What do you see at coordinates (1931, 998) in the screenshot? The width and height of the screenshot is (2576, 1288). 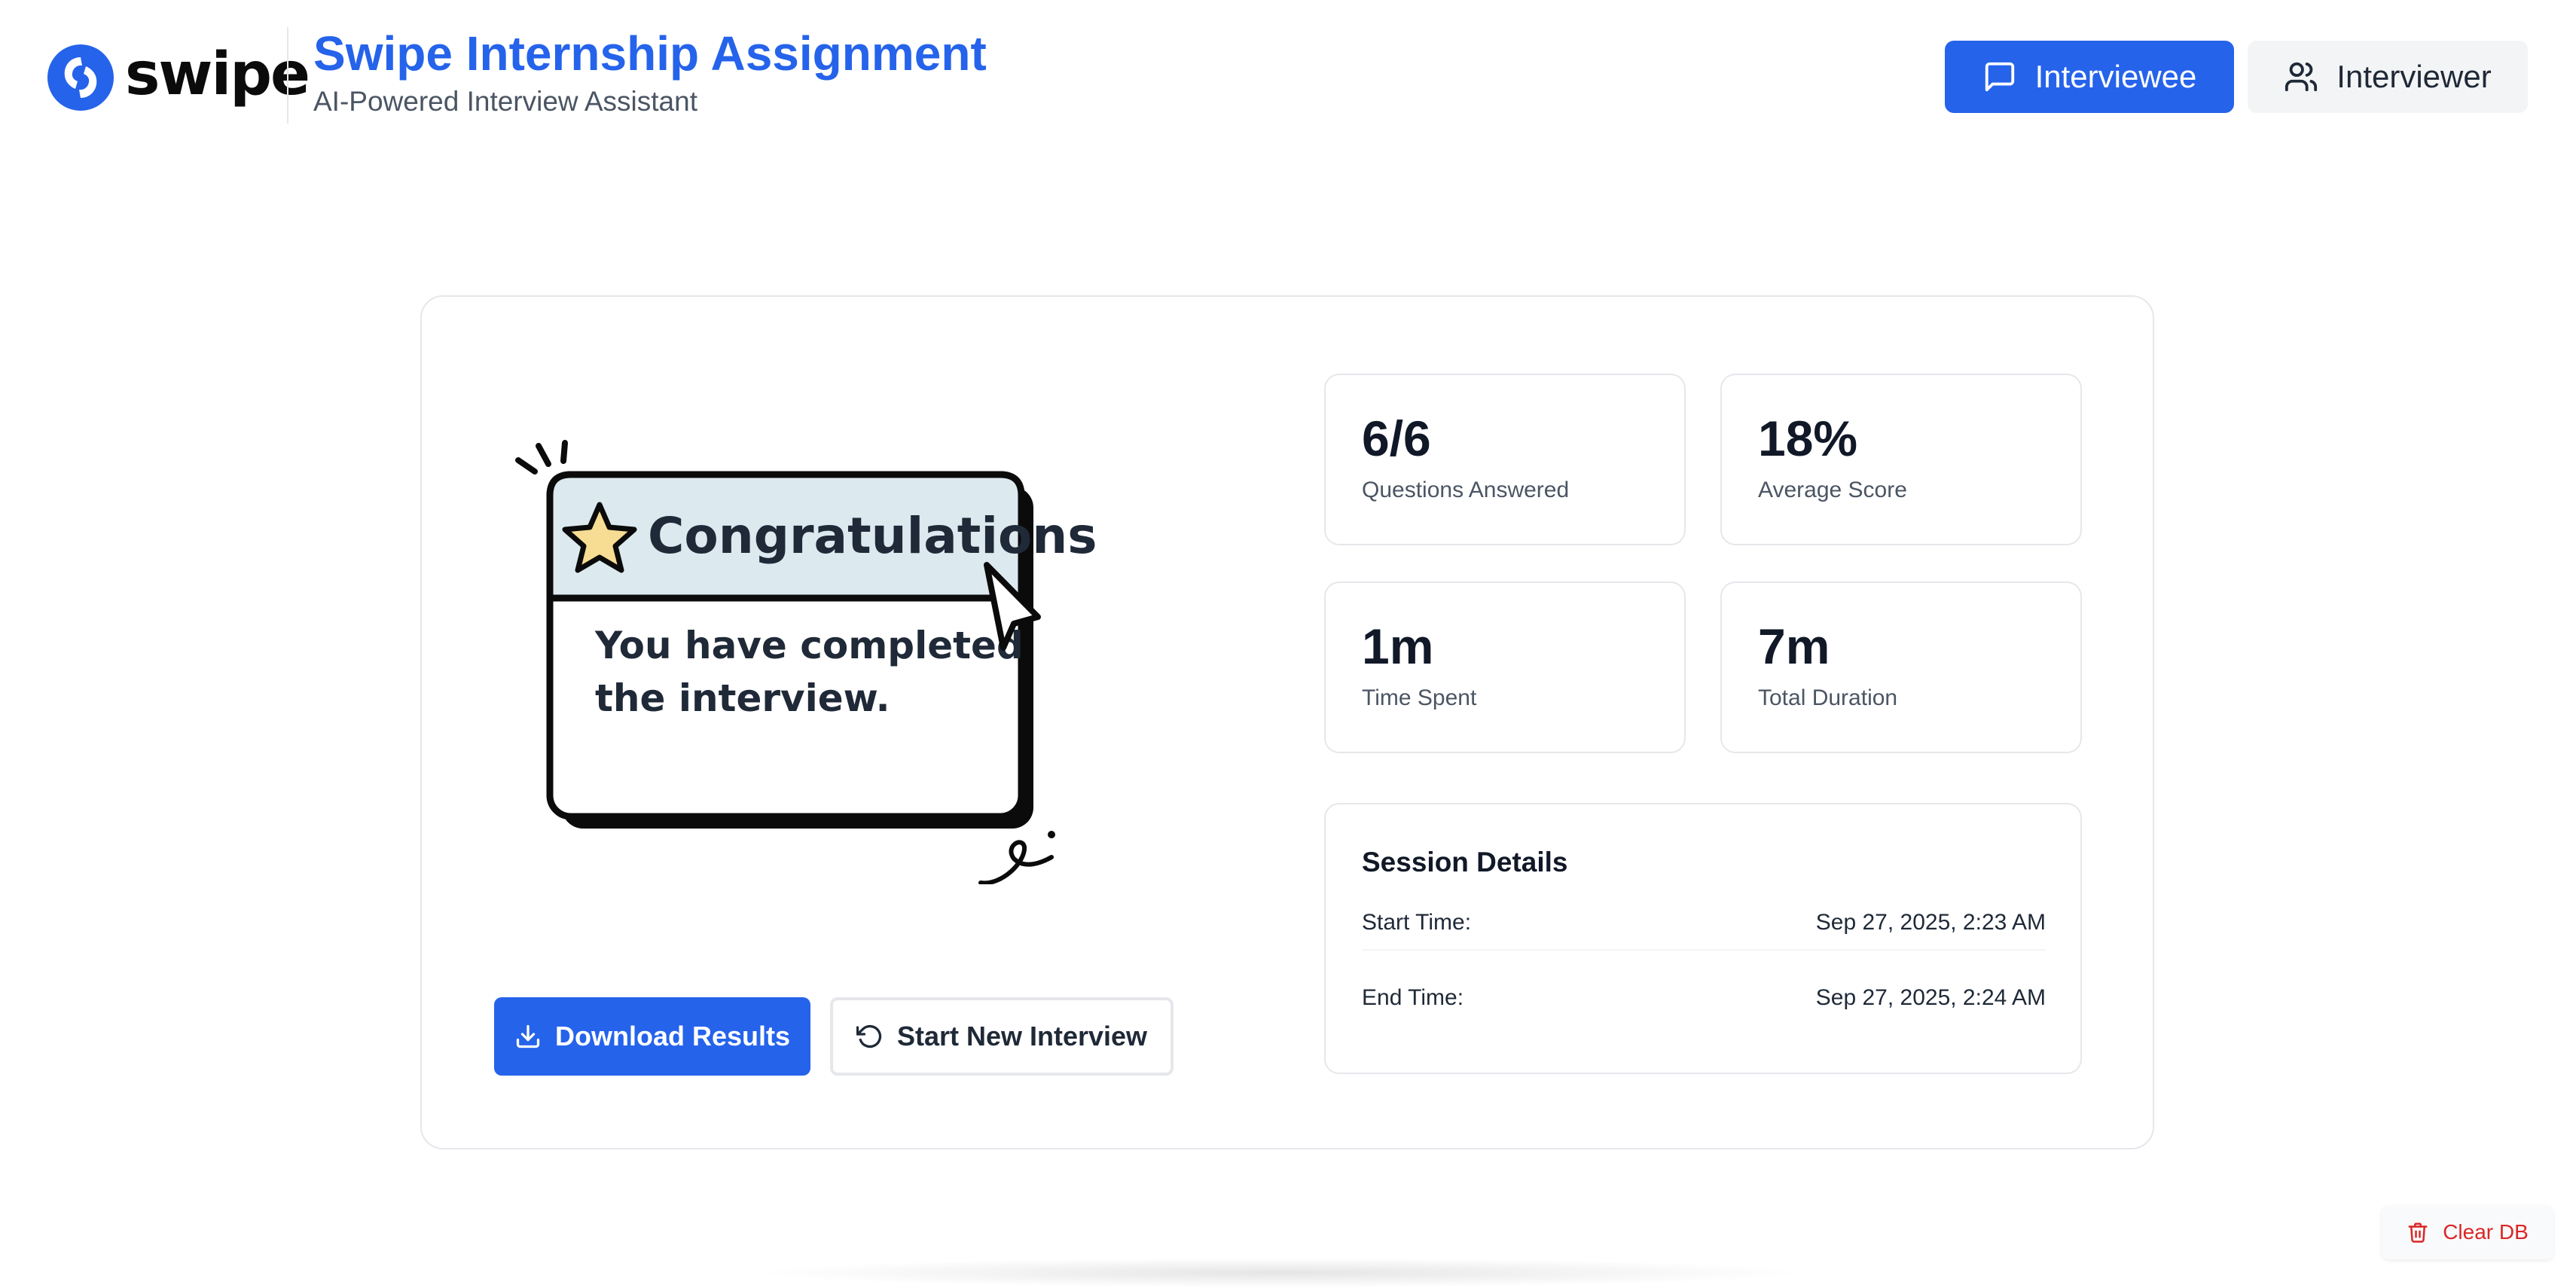 I see `session-row-value: Sep 27, 2025, 2:24 AM` at bounding box center [1931, 998].